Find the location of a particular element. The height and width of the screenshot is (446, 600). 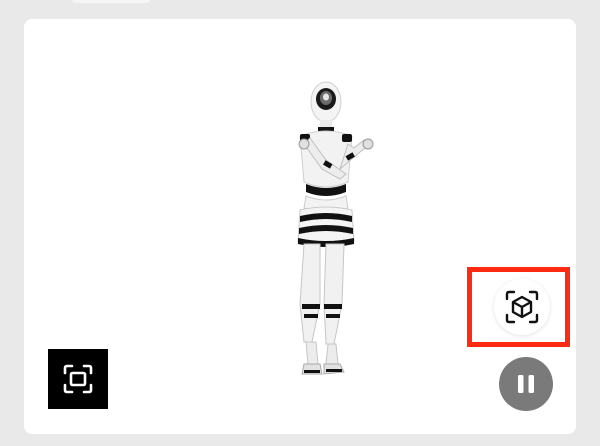

ar-cube-icon is located at coordinates (522, 307).